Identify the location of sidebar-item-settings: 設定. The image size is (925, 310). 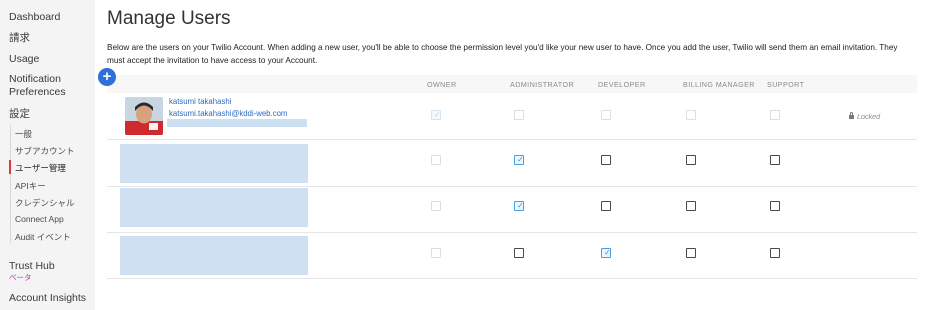
(19, 114).